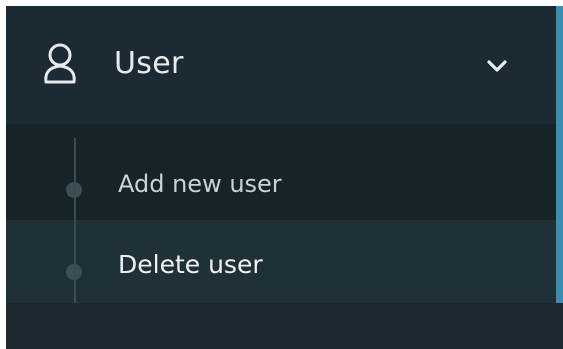 This screenshot has width=563, height=349. I want to click on scrollbar-accent, so click(559, 154).